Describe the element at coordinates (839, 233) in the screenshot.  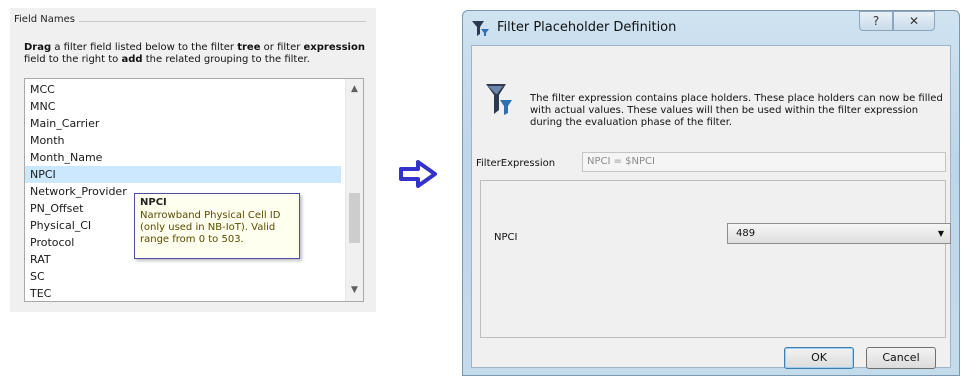
I see `parameter-value-select: 489 ▼` at that location.